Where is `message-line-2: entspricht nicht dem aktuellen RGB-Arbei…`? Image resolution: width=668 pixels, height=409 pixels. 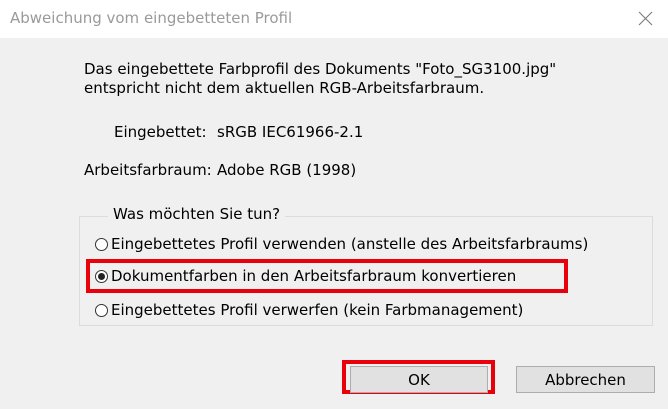 message-line-2: entspricht nicht dem aktuellen RGB-Arbei… is located at coordinates (284, 88).